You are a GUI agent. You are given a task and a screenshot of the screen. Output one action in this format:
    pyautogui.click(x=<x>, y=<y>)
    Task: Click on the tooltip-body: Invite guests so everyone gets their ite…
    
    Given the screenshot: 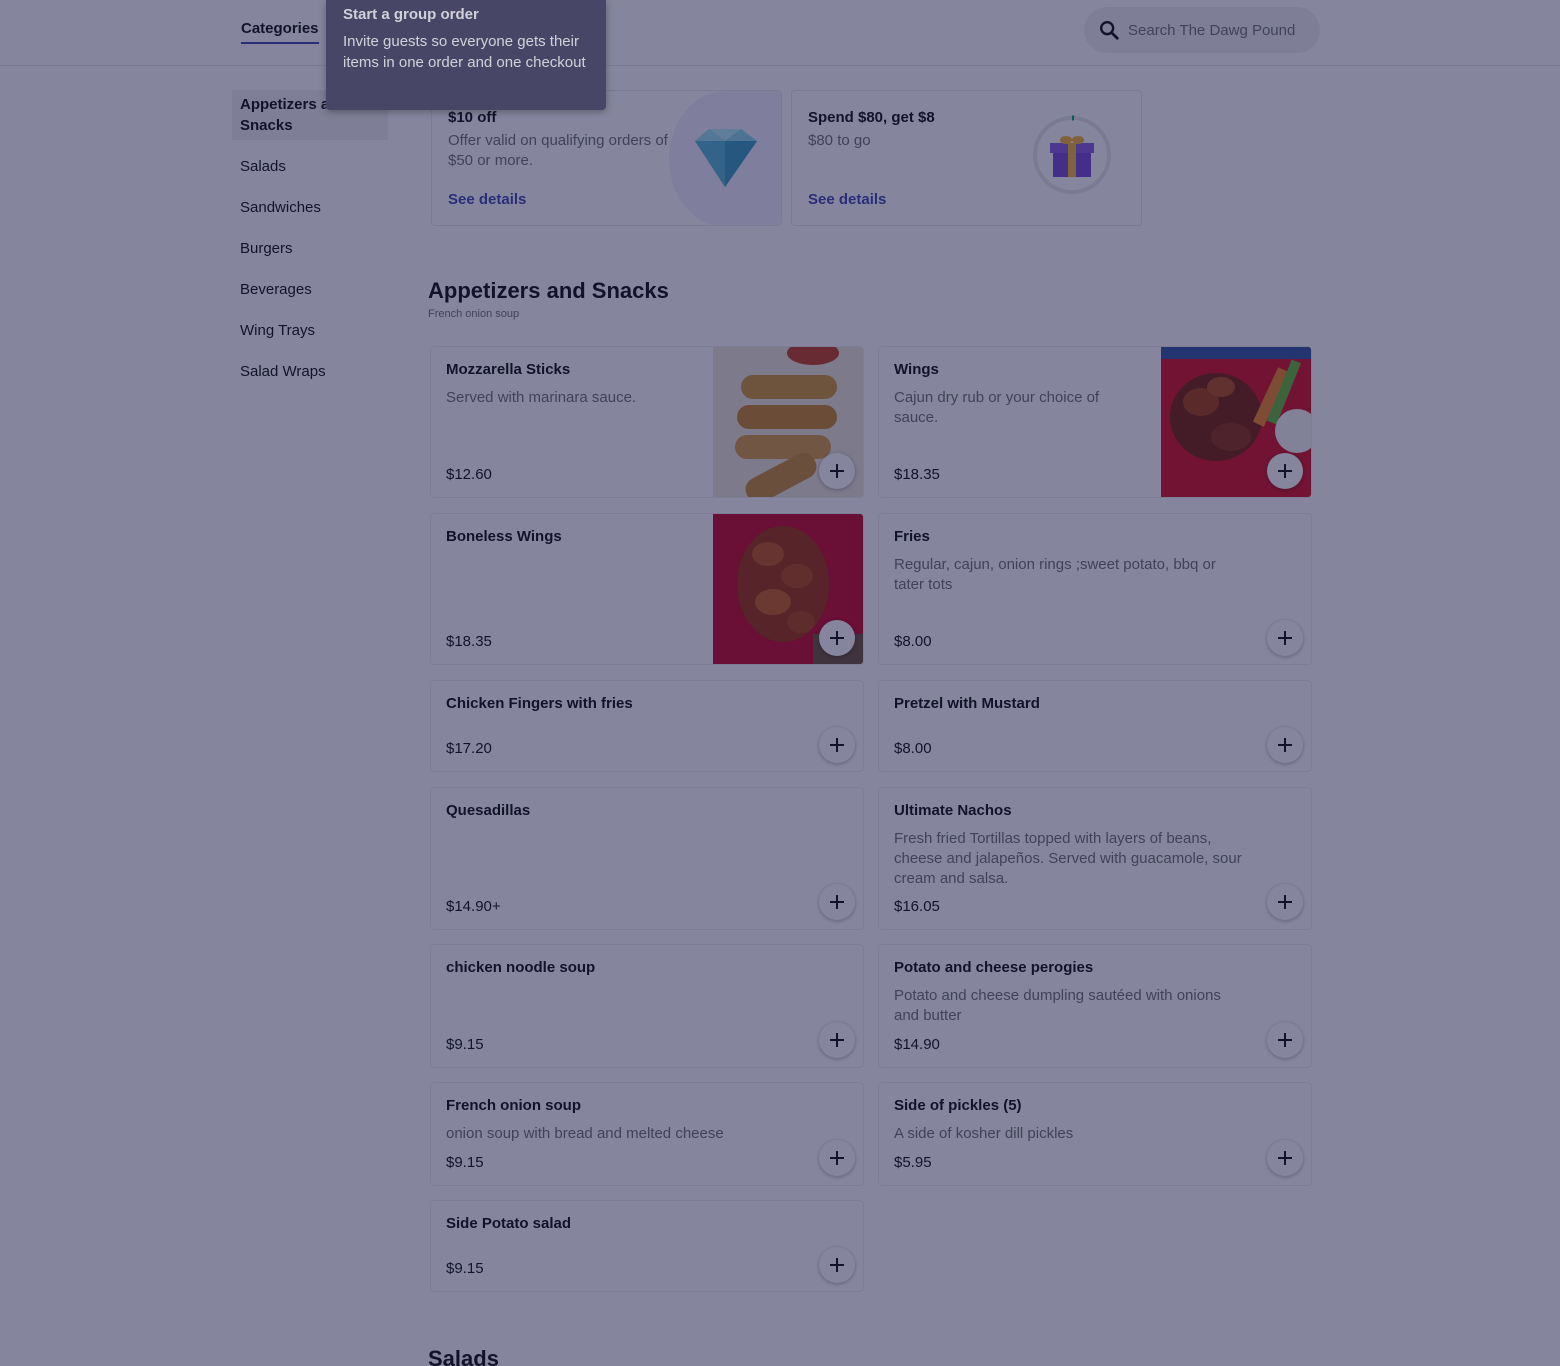 What is the action you would take?
    pyautogui.click(x=464, y=52)
    